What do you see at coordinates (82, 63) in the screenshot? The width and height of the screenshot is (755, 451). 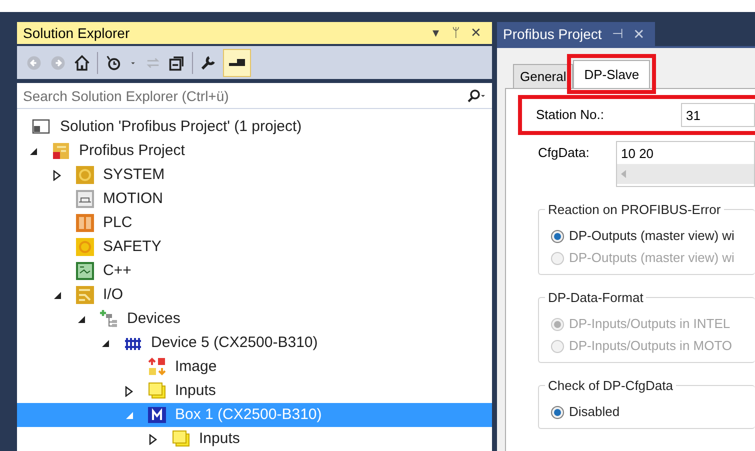 I see `home-icon` at bounding box center [82, 63].